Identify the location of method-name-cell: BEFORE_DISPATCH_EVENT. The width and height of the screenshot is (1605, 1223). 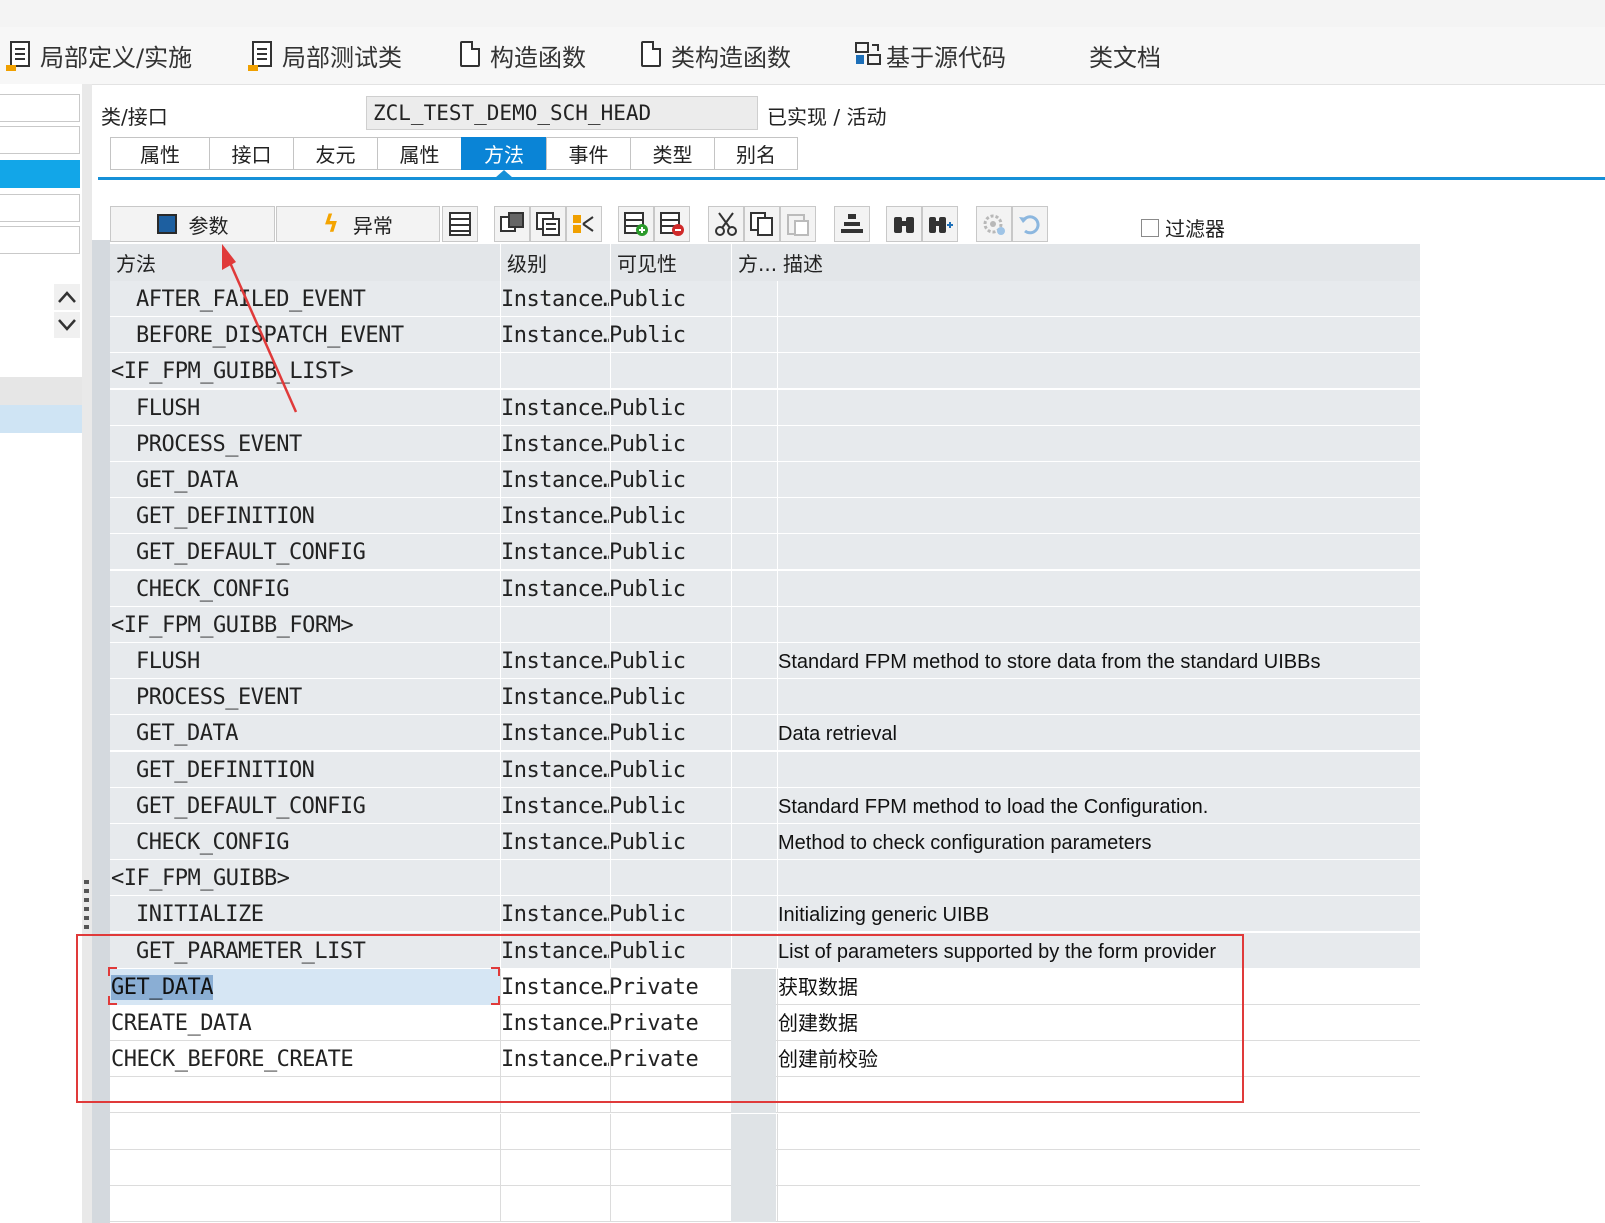
(305, 335).